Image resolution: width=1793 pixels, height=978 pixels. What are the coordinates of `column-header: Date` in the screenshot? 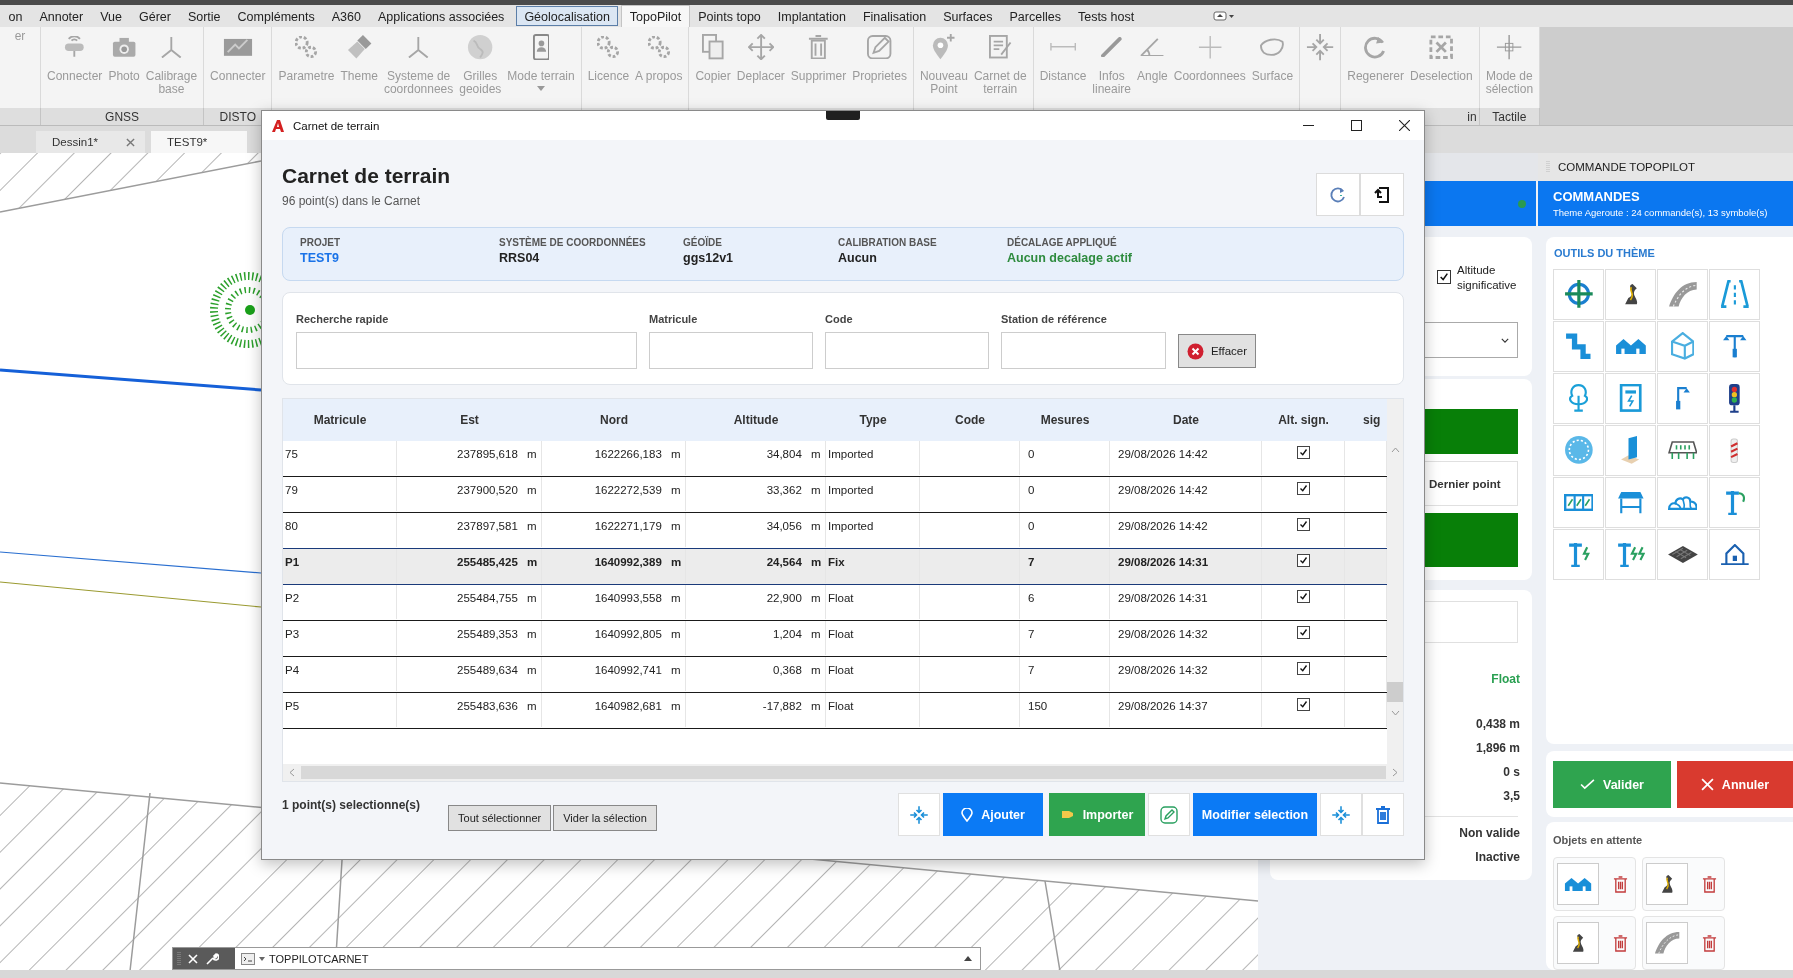 It's located at (1186, 420).